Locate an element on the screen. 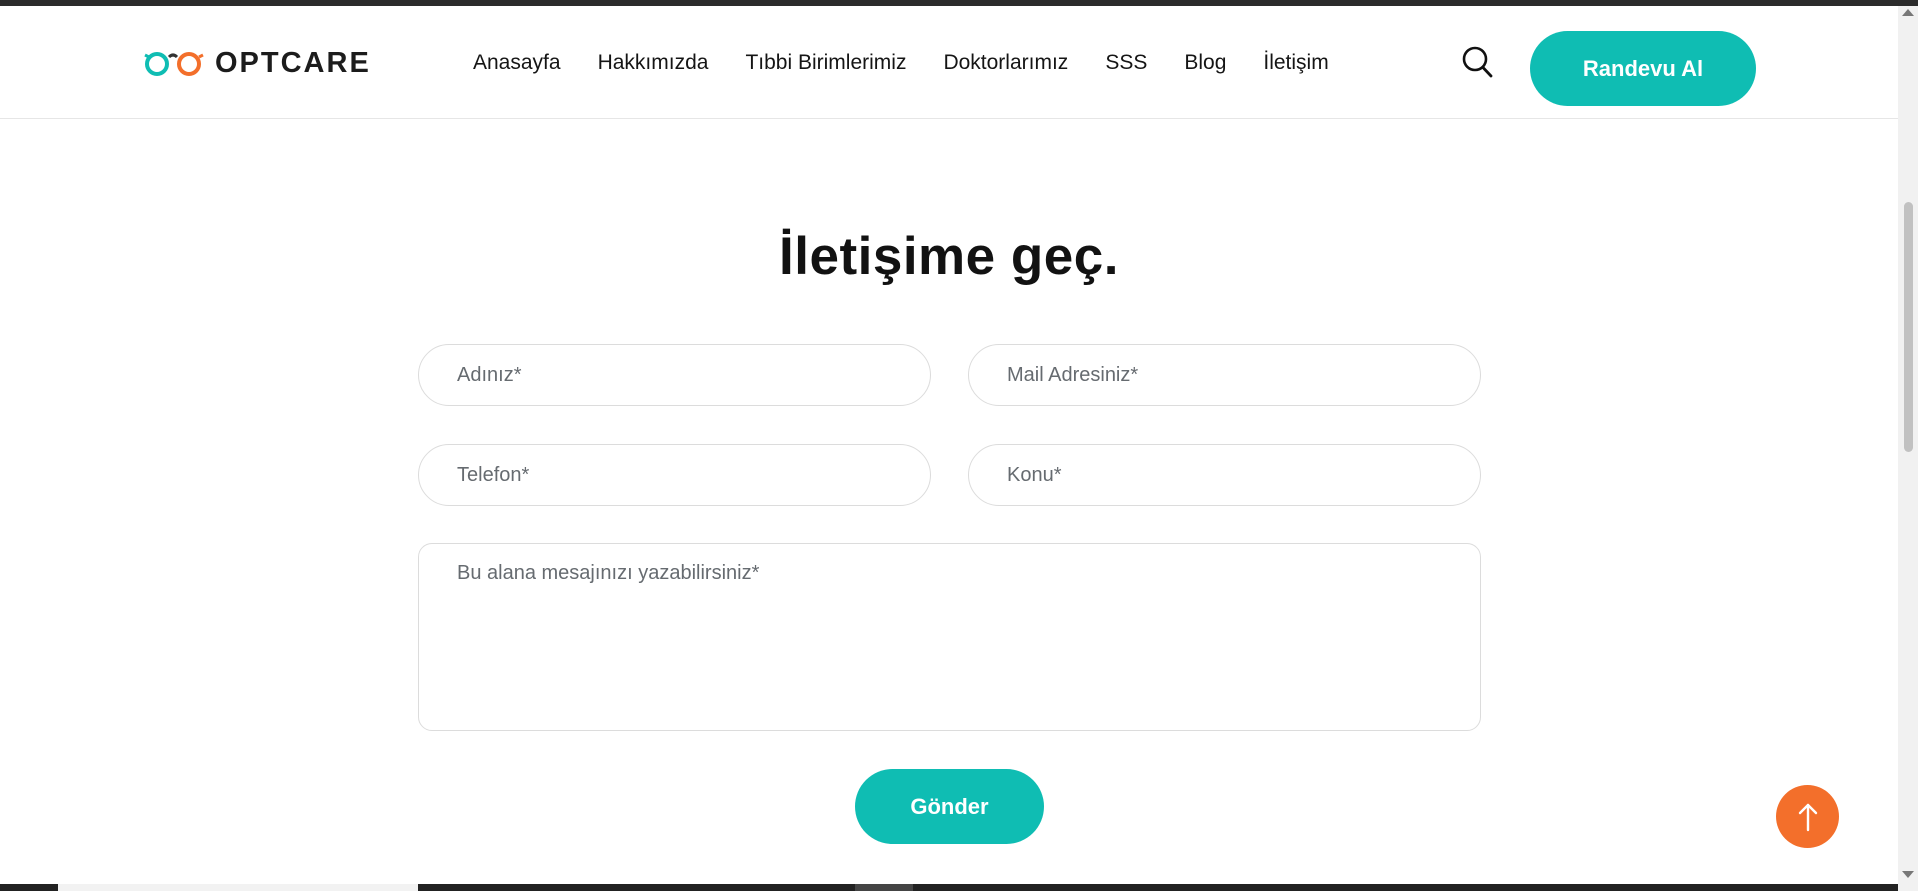 This screenshot has height=891, width=1918. scrollbar-thumb is located at coordinates (1908, 327).